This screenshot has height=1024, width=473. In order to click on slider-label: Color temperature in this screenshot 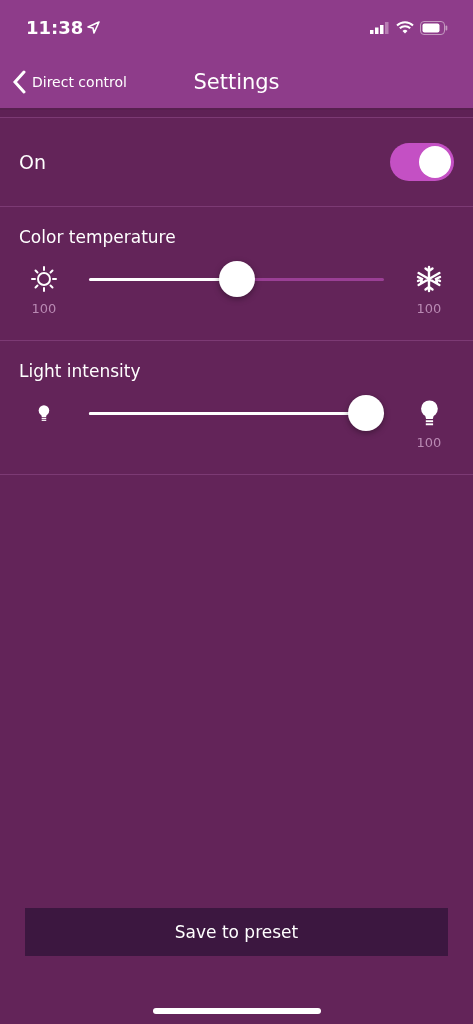, I will do `click(98, 237)`.